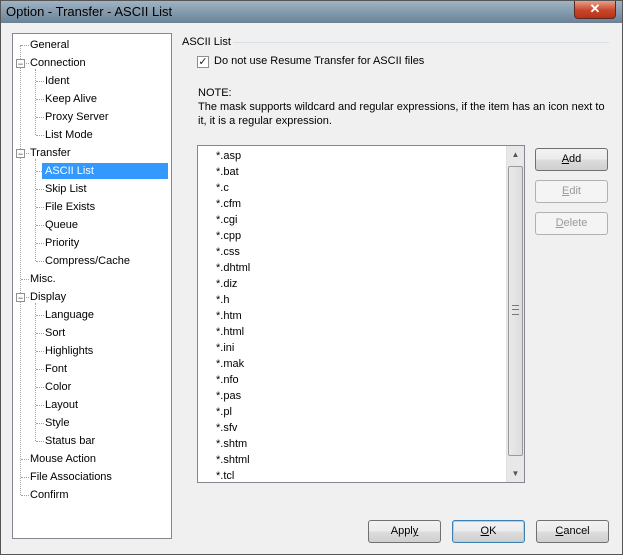  What do you see at coordinates (229, 316) in the screenshot?
I see `list-item: *.htm` at bounding box center [229, 316].